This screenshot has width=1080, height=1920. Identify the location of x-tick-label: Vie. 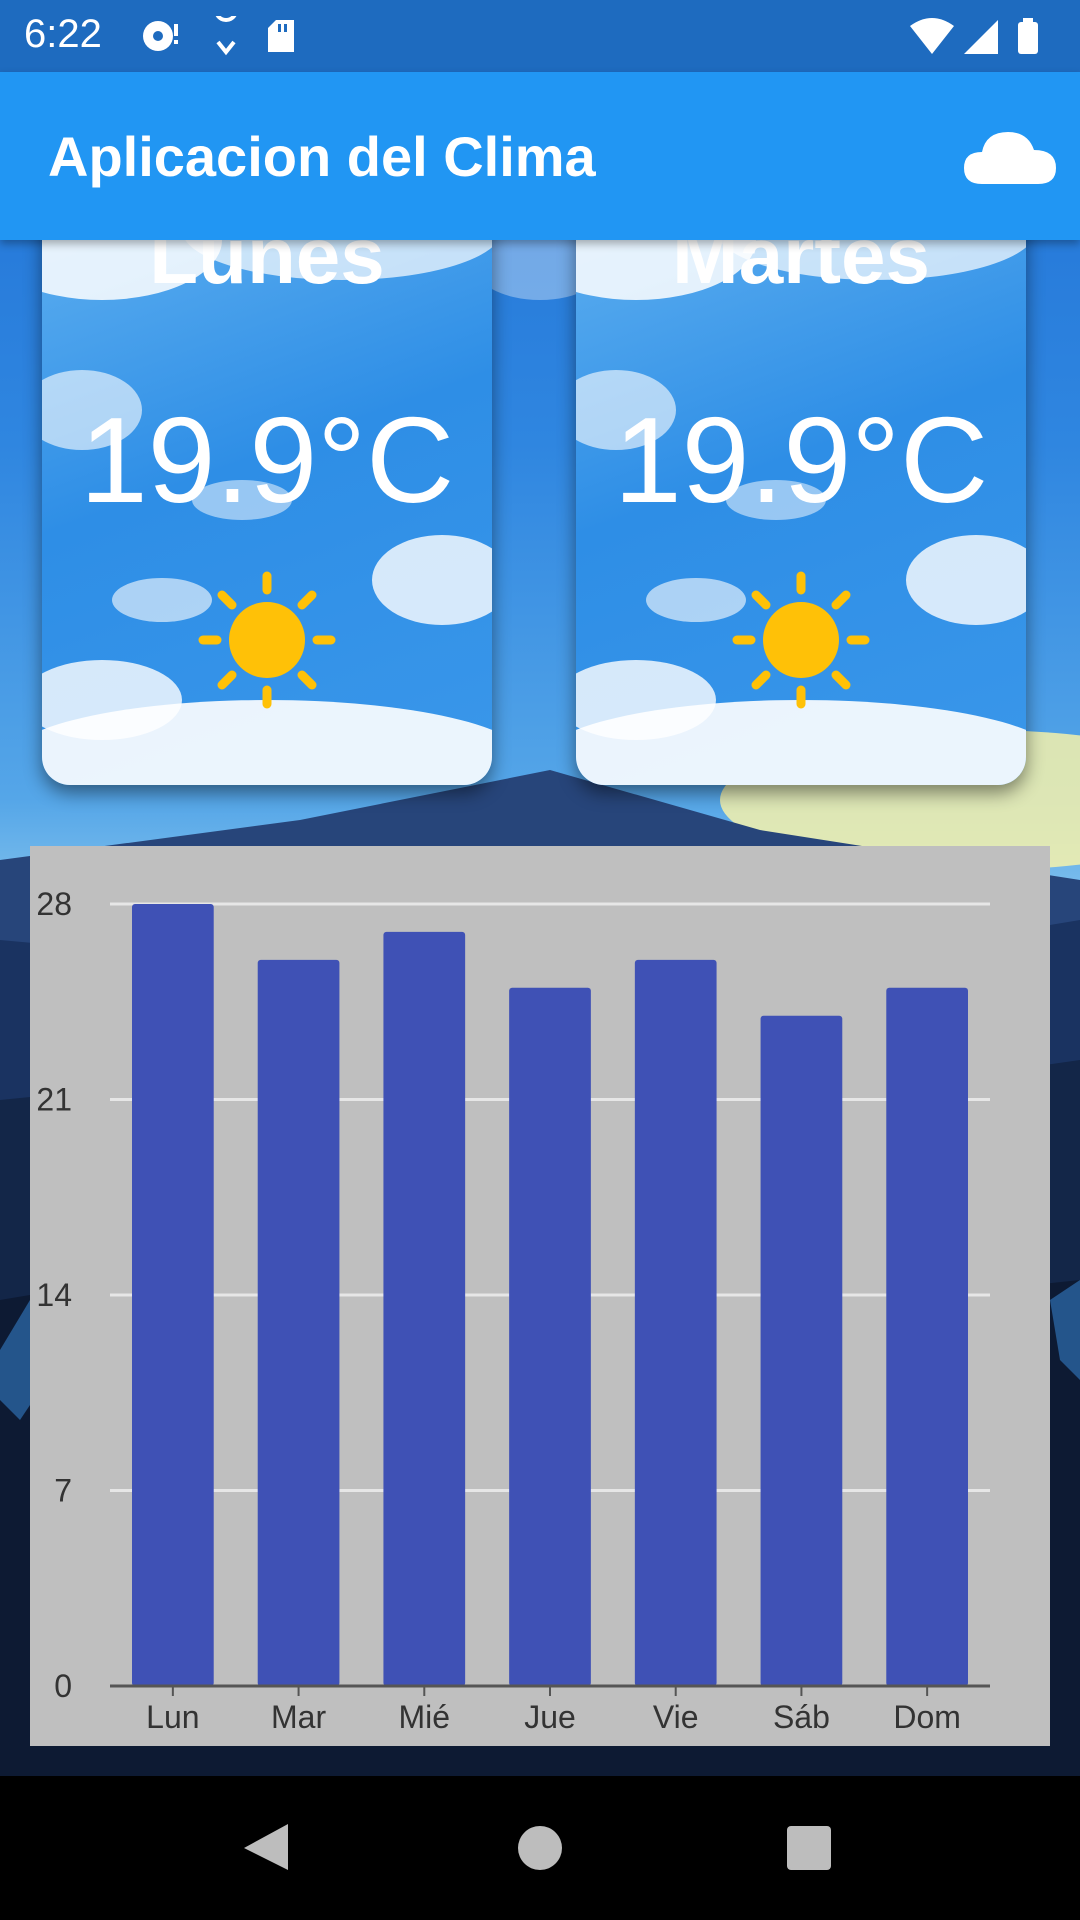
(676, 1717).